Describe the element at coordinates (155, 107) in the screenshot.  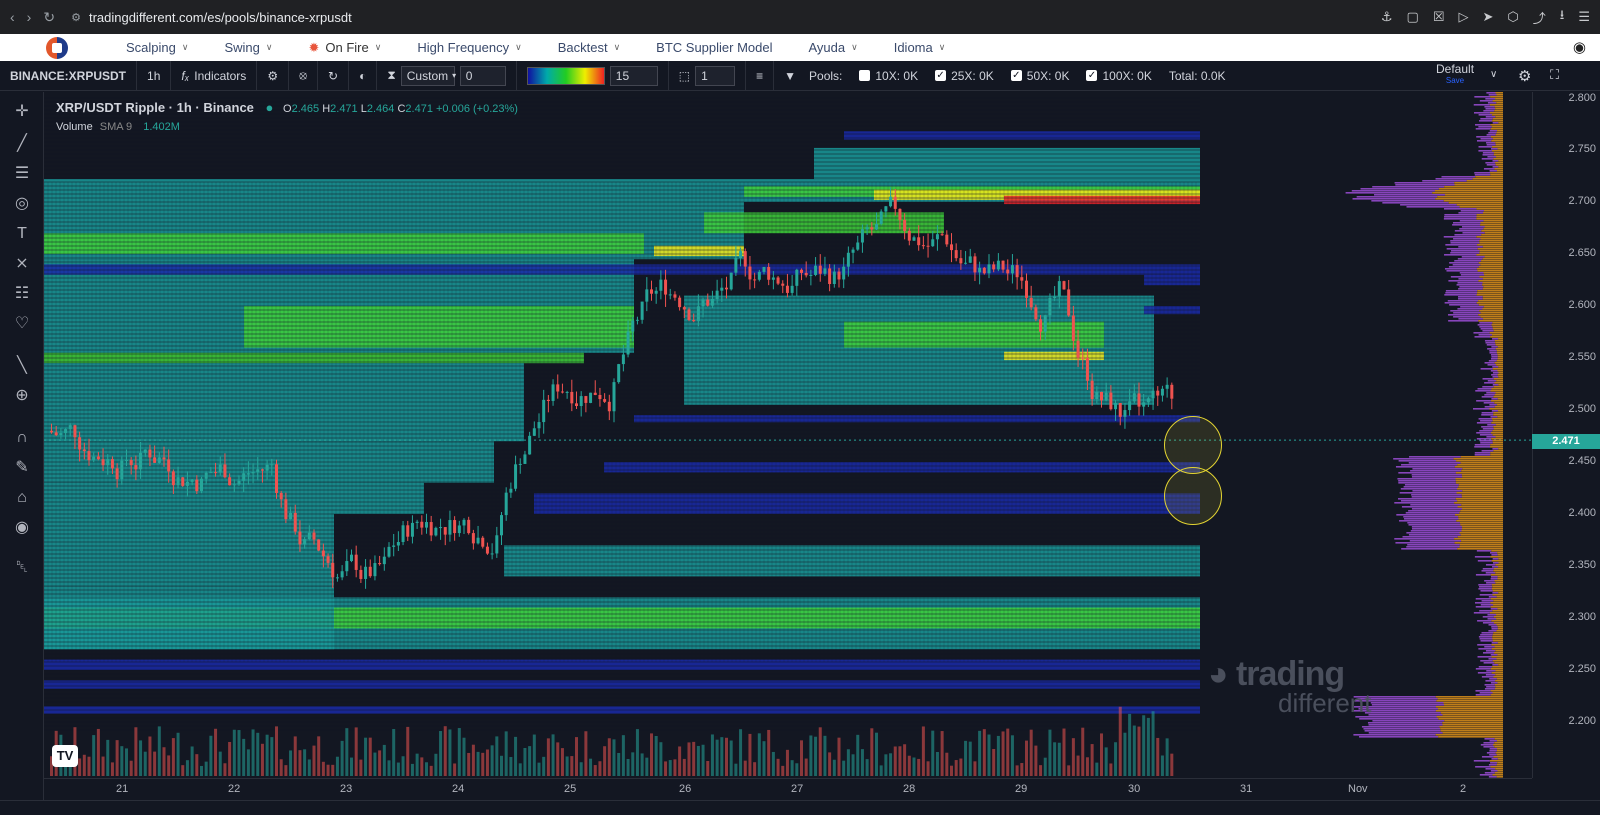
I see `legend-title: XRP/USDT Ripple · 1h · Binance` at that location.